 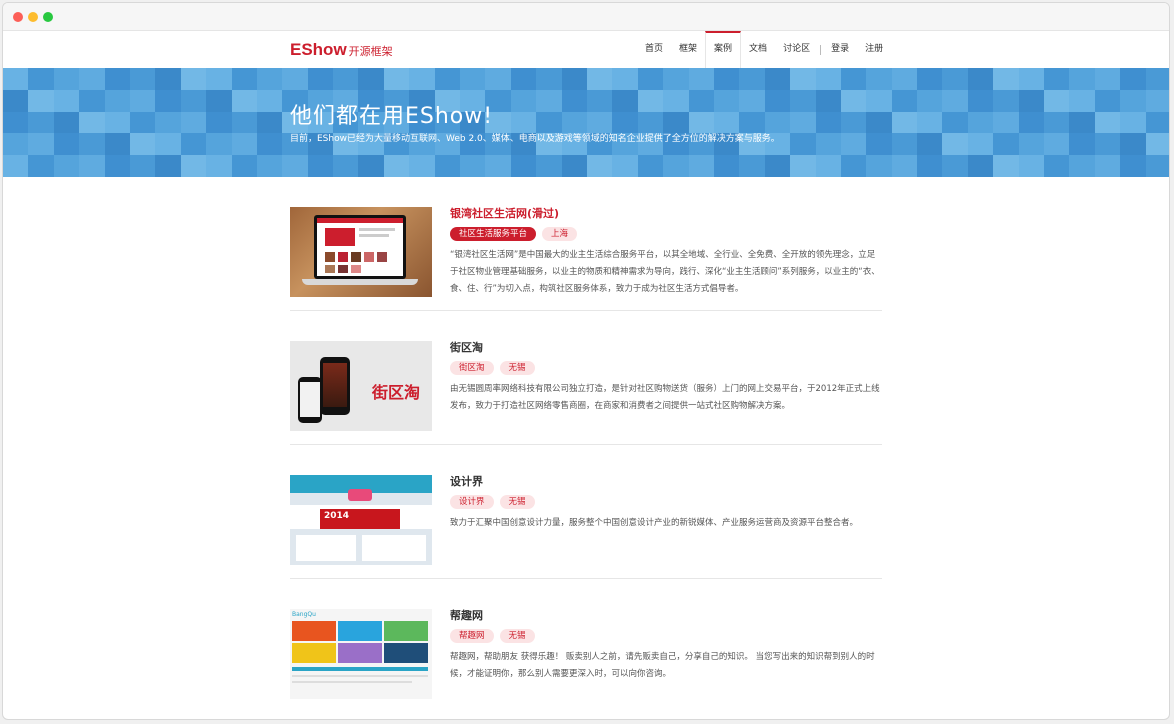 I want to click on case-thumbnail-jiequtao: 街区淘, so click(x=361, y=386).